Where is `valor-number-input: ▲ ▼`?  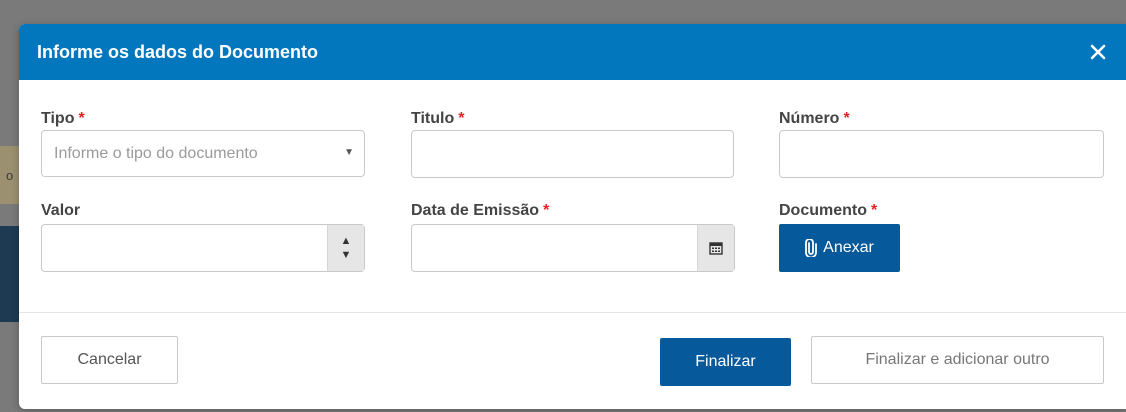 valor-number-input: ▲ ▼ is located at coordinates (203, 248).